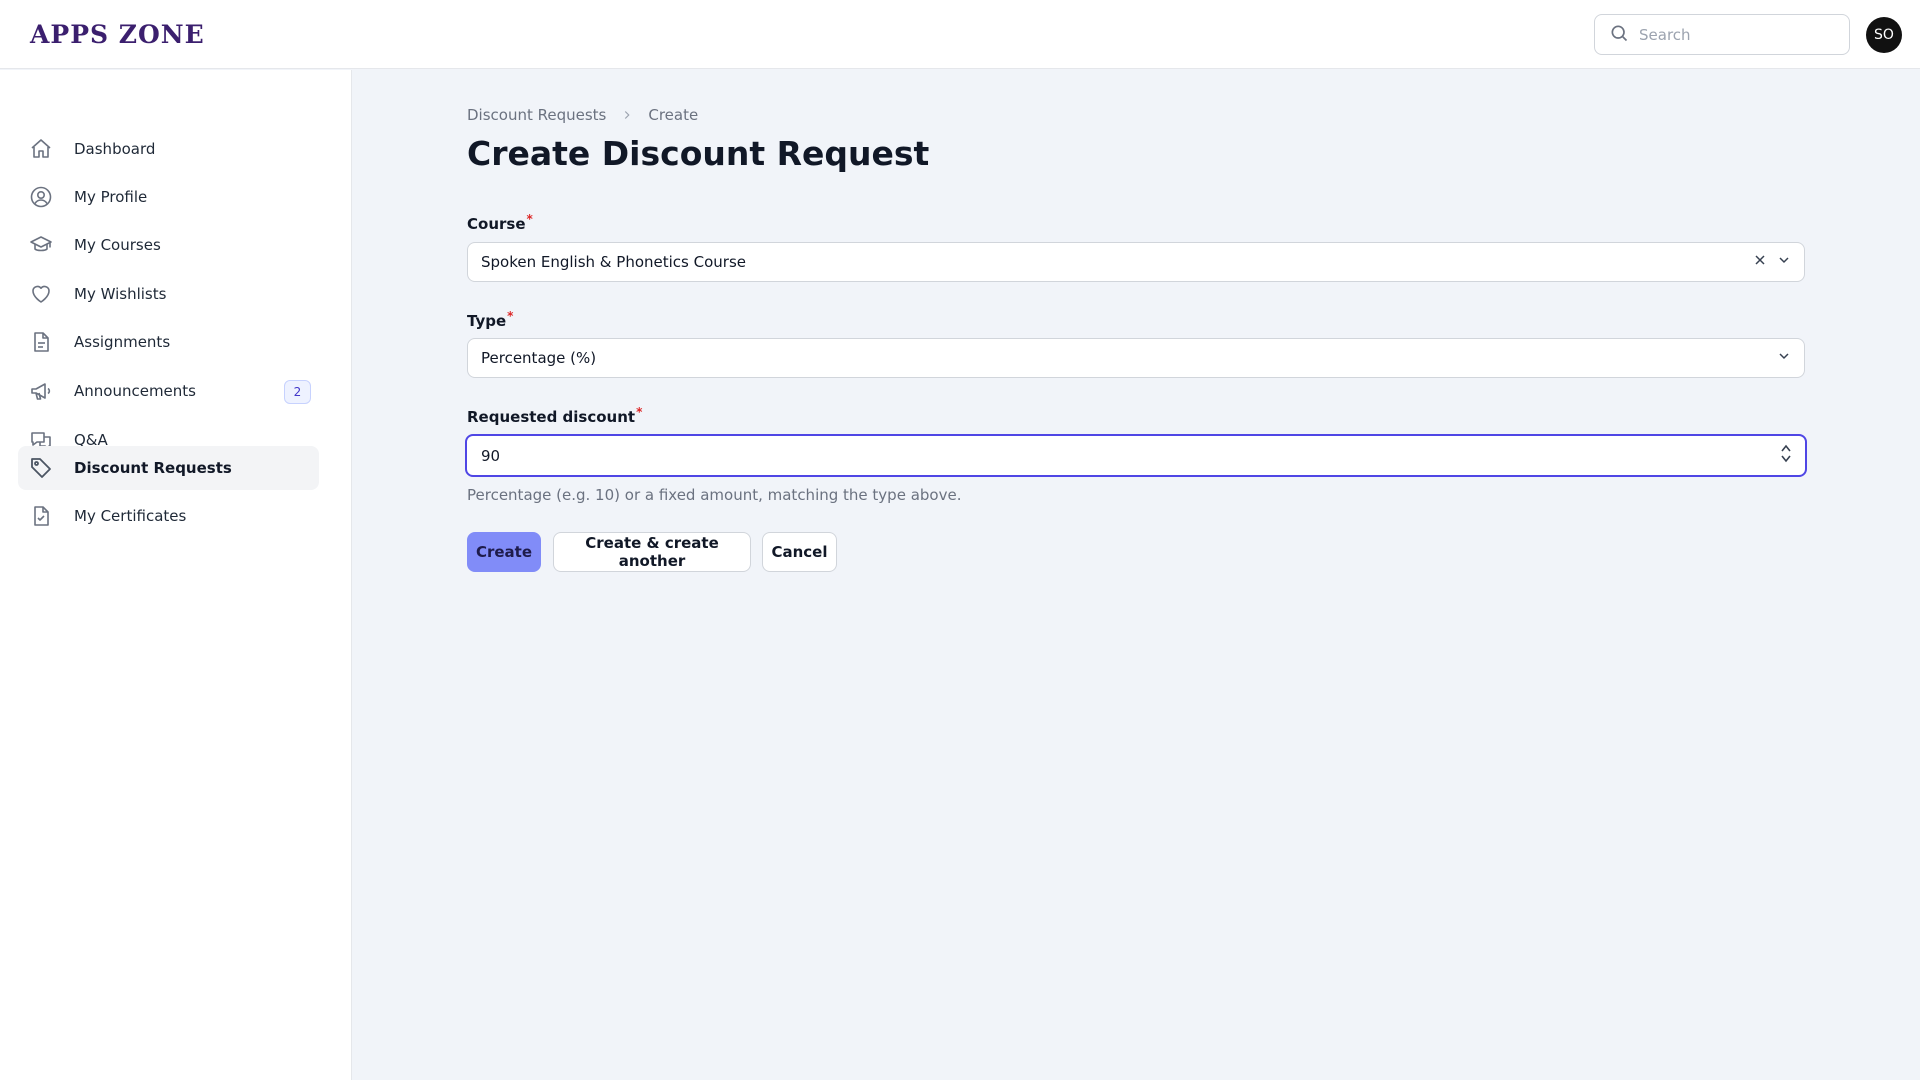 This screenshot has width=1920, height=1080. I want to click on cancel-button: Cancel, so click(799, 552).